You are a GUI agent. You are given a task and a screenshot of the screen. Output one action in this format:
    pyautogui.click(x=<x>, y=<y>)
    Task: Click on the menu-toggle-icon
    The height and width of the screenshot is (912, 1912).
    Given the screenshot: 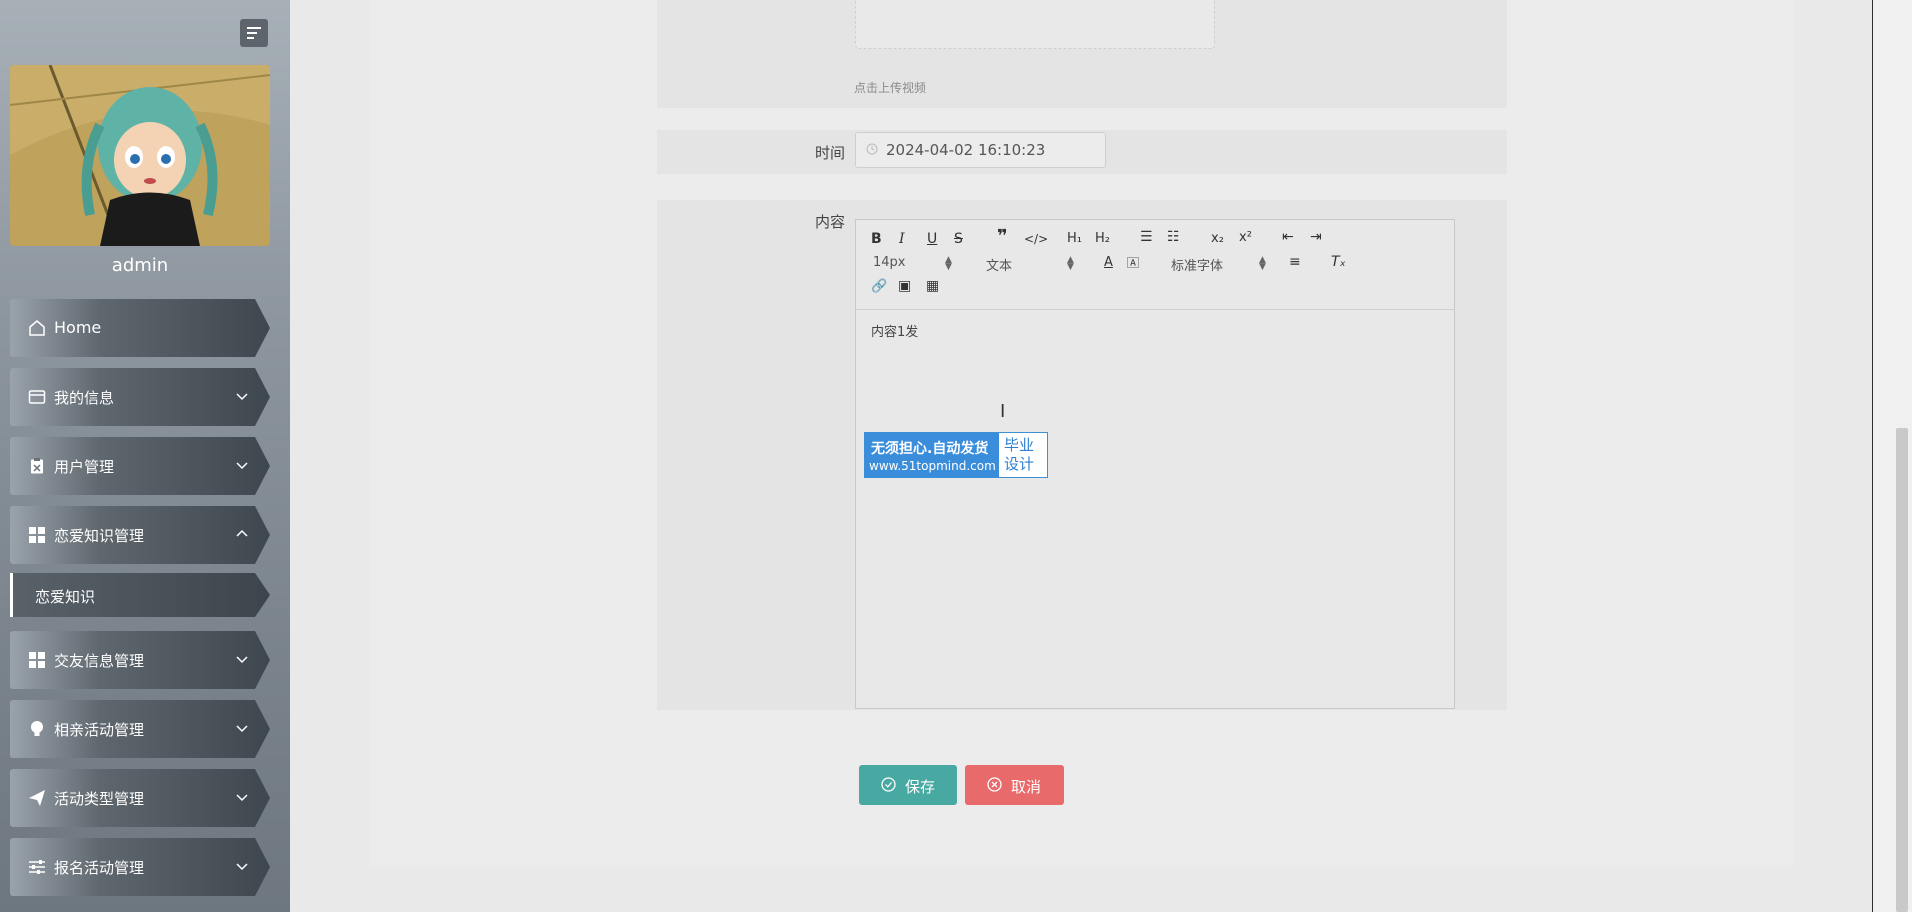 What is the action you would take?
    pyautogui.click(x=254, y=33)
    